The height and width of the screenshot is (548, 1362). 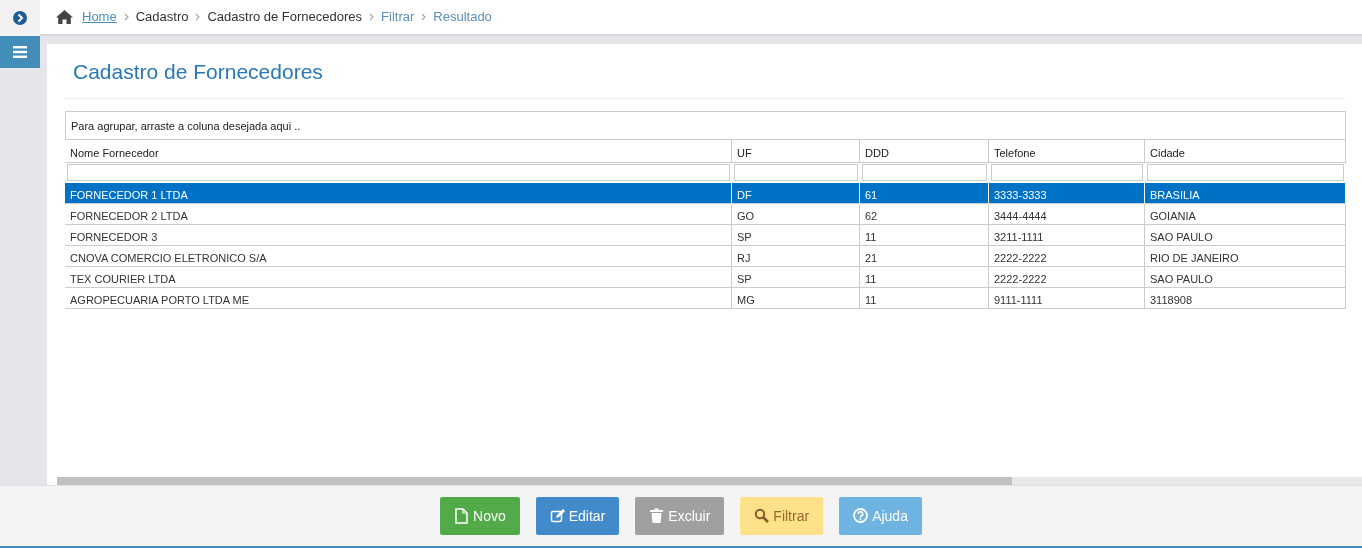 What do you see at coordinates (924, 214) in the screenshot?
I see `table-cell: 62` at bounding box center [924, 214].